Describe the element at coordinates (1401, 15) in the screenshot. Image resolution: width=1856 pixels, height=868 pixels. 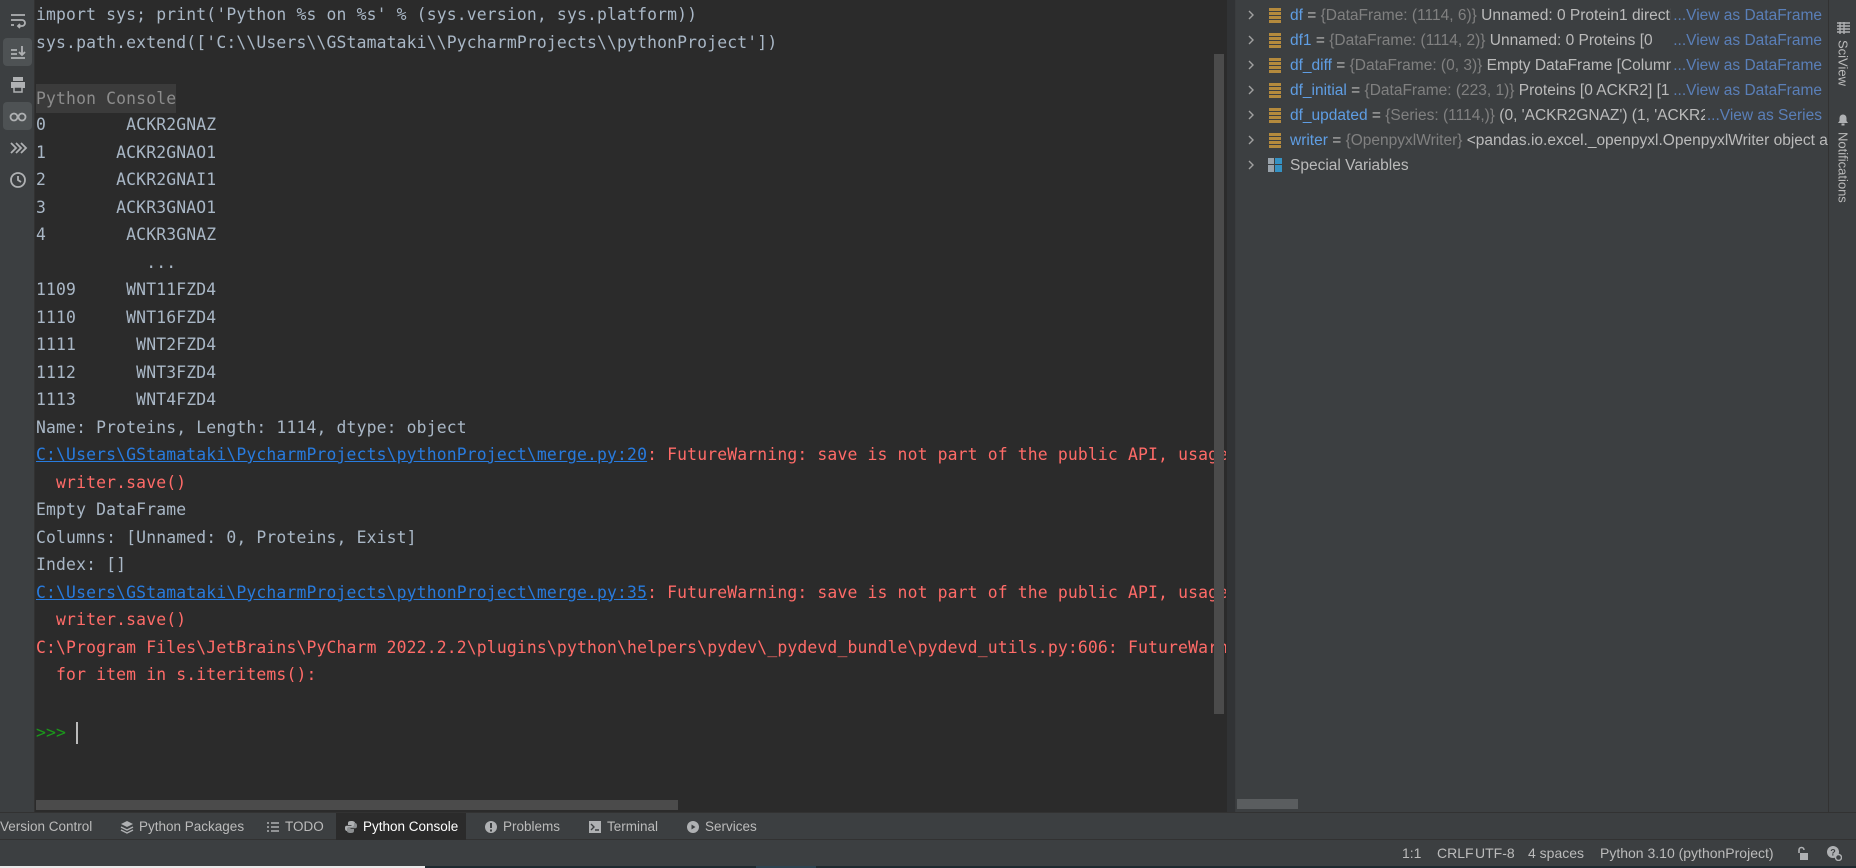
I see `variable-type: {DataFrame: (1114, 6)}` at that location.